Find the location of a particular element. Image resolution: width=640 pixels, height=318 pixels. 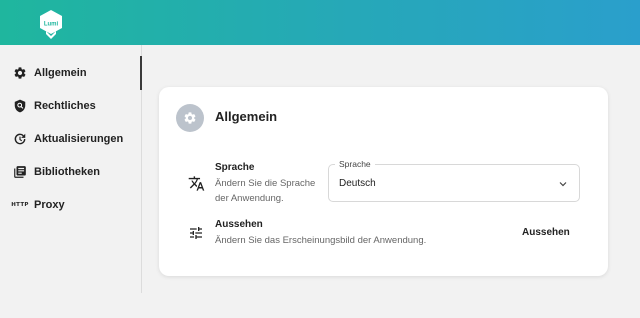

update-icon is located at coordinates (20, 139).